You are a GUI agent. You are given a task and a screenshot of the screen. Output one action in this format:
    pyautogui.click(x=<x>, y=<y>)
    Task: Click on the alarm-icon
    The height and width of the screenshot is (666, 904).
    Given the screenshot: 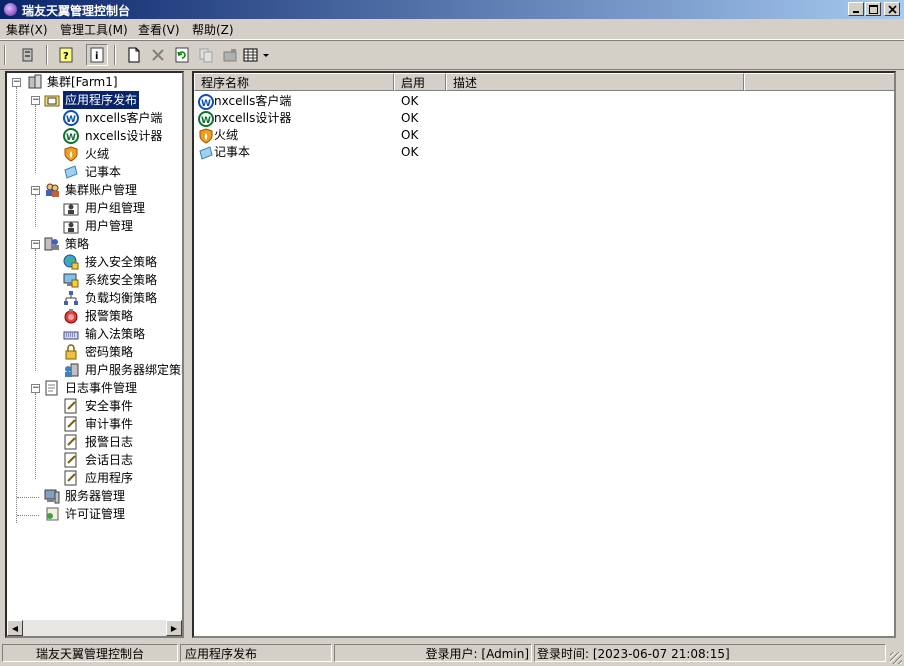 What is the action you would take?
    pyautogui.click(x=71, y=316)
    